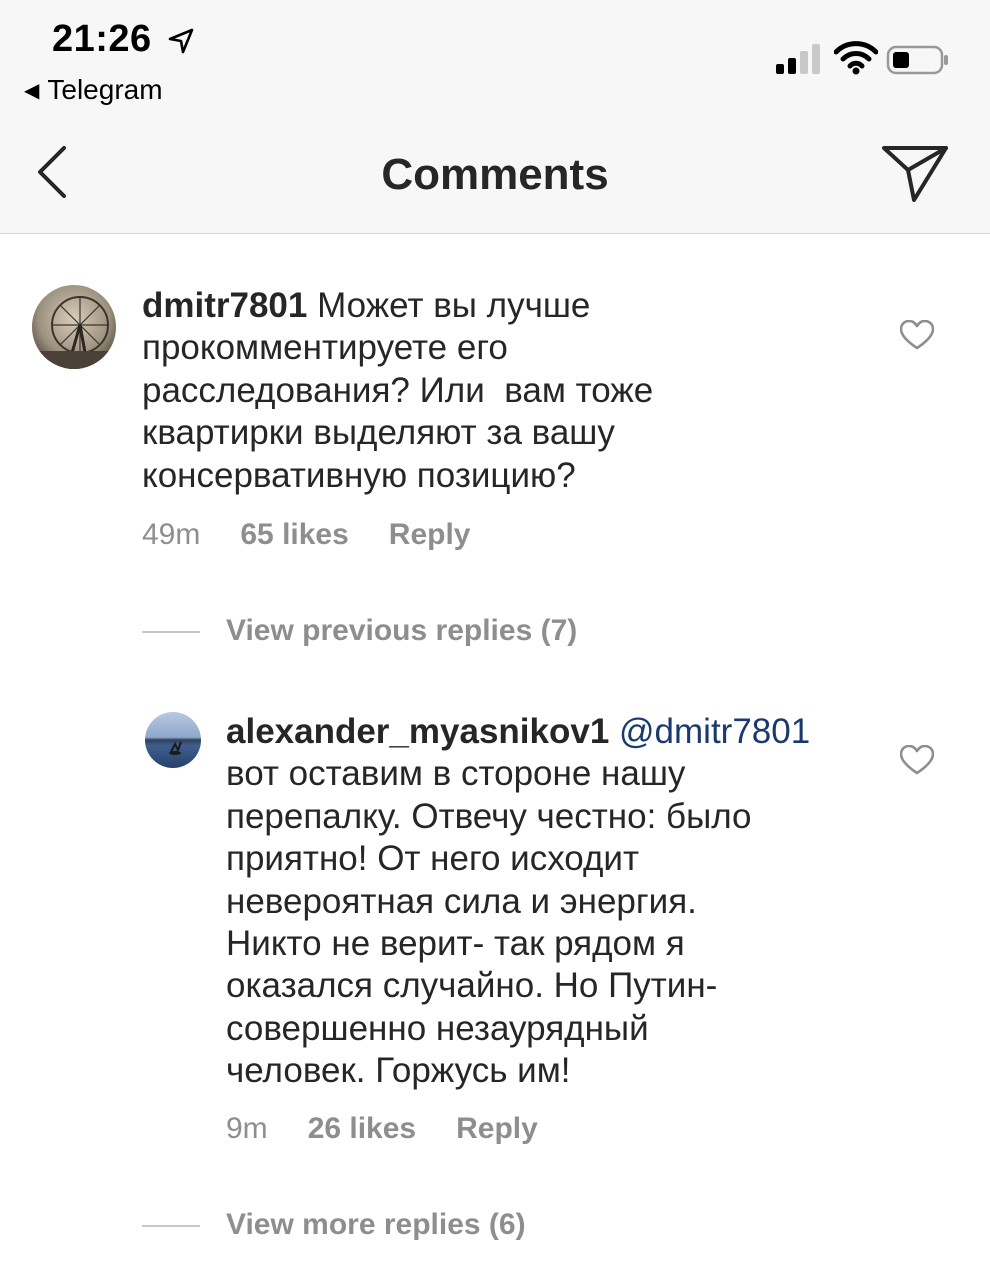 The height and width of the screenshot is (1280, 990). What do you see at coordinates (378, 433) in the screenshot?
I see `comment-line: квартирки выделяют за вашу` at bounding box center [378, 433].